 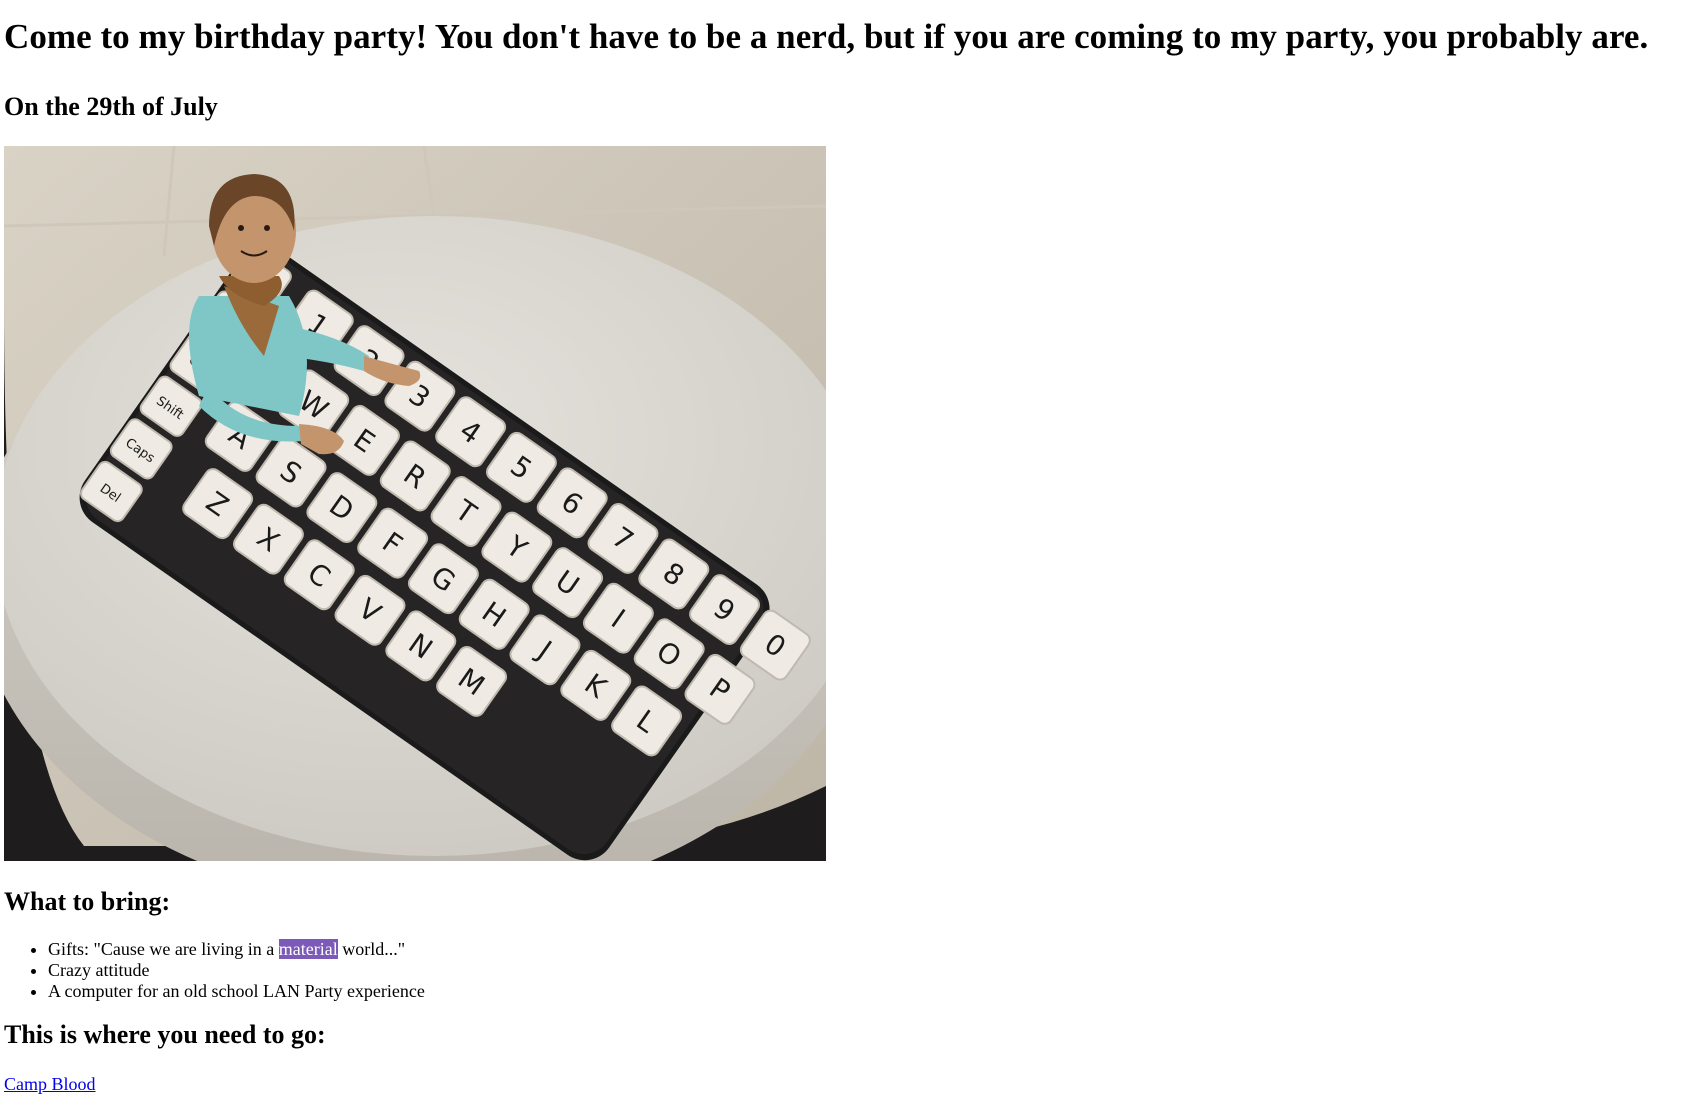 What do you see at coordinates (871, 970) in the screenshot?
I see `list-item: Crazy attitude` at bounding box center [871, 970].